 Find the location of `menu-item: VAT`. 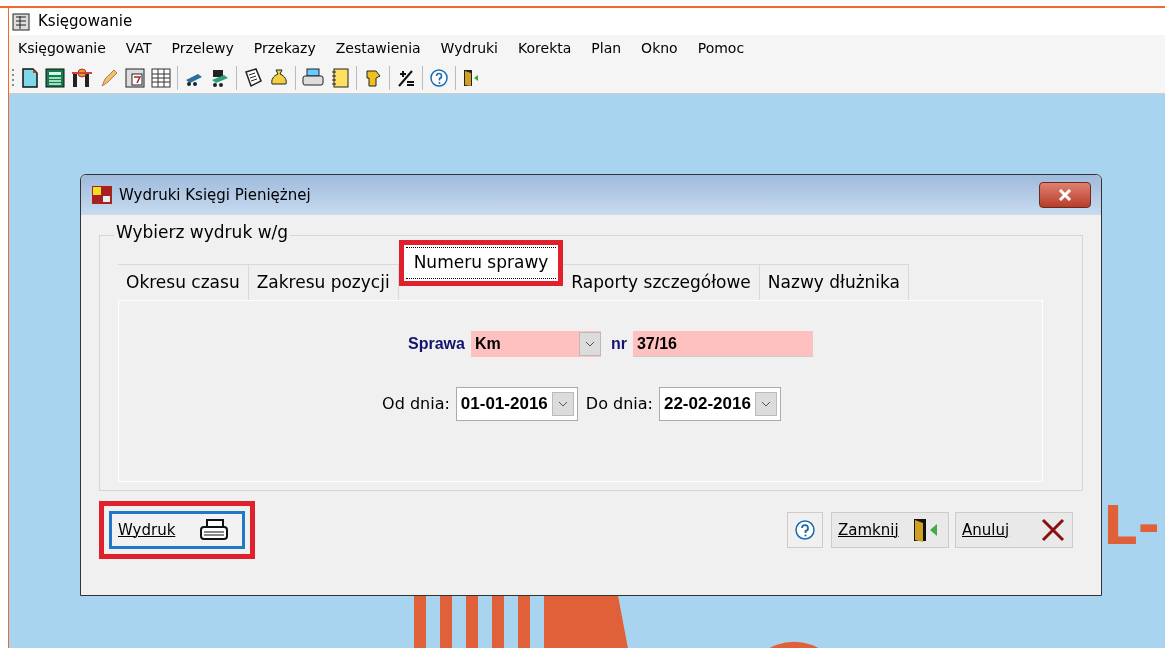

menu-item: VAT is located at coordinates (138, 48).